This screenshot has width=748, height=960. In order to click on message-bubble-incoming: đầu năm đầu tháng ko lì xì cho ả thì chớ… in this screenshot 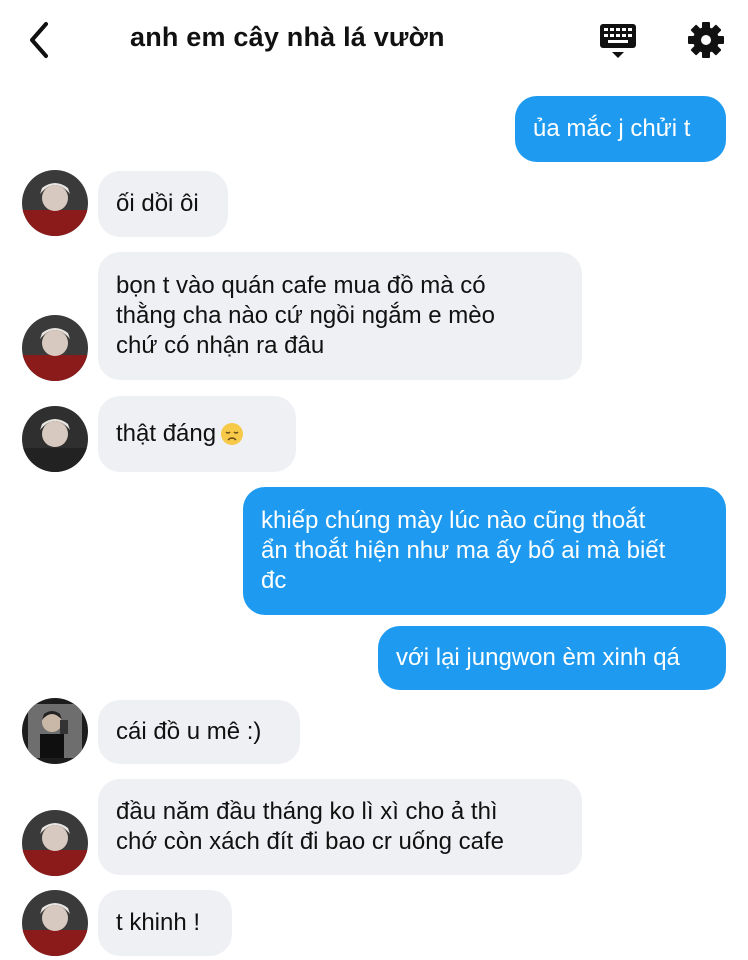, I will do `click(340, 827)`.